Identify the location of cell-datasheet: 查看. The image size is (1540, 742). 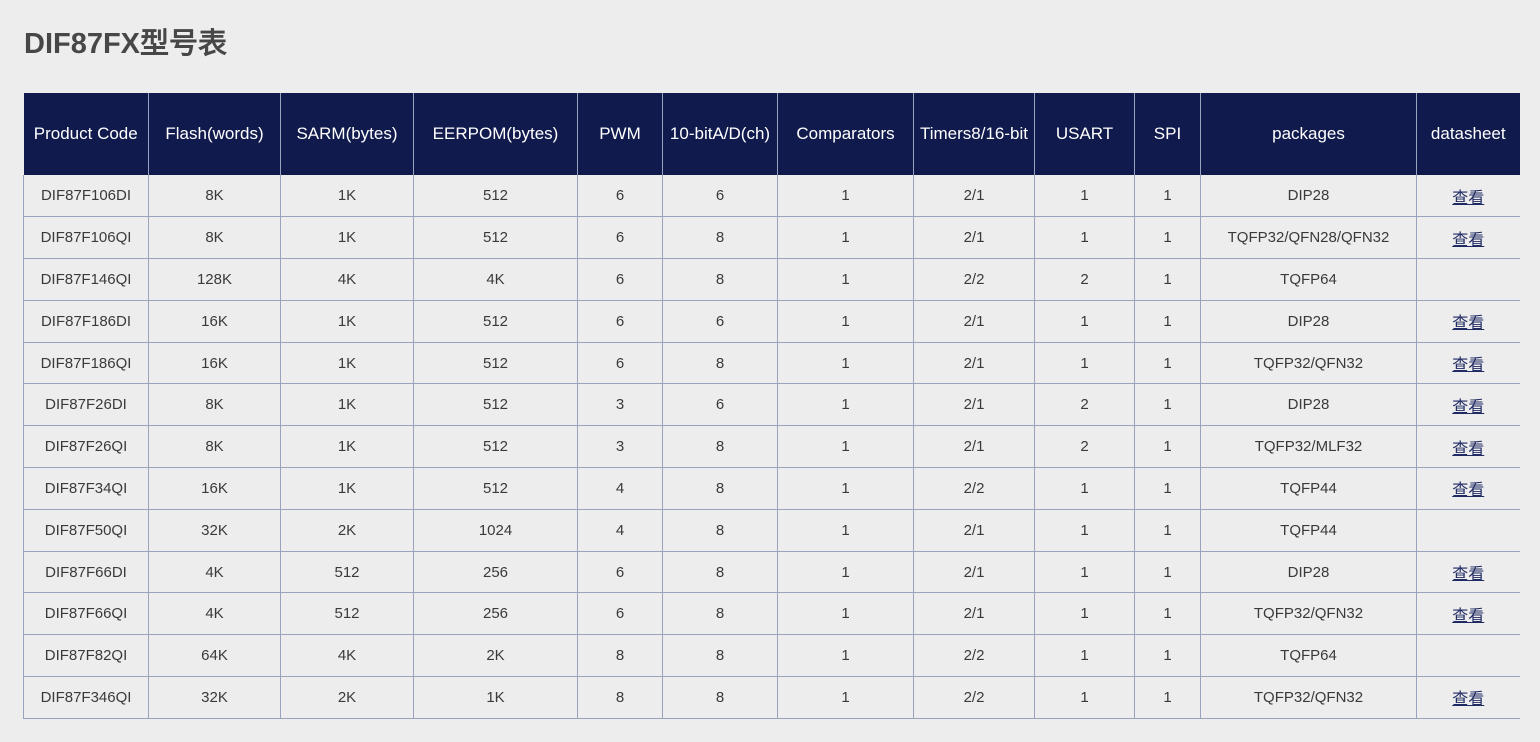
(1468, 614).